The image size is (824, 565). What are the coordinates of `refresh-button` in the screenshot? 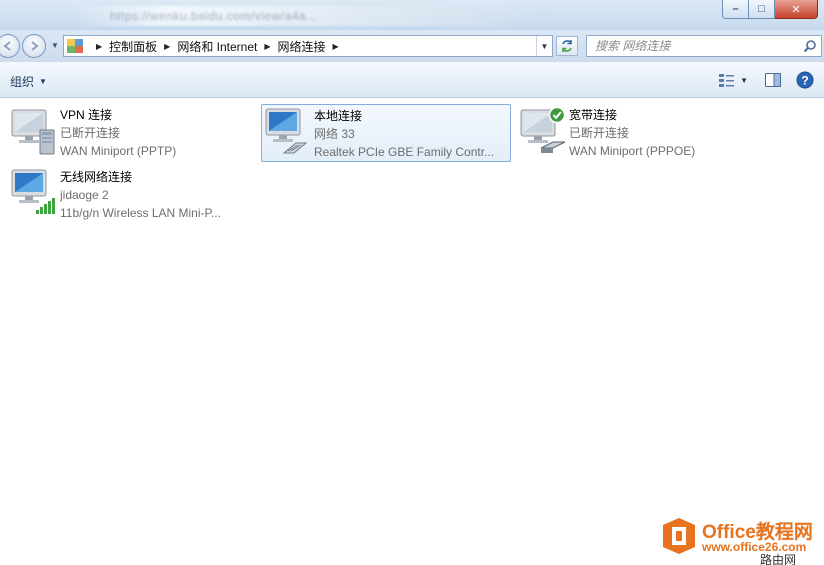 It's located at (567, 46).